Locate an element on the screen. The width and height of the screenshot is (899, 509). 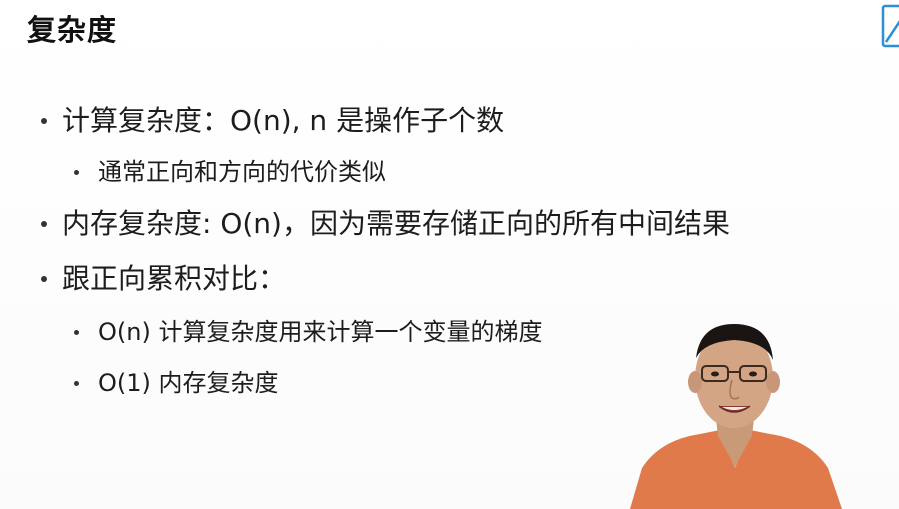
bullet-item: 通常正向和方向的代价类似 is located at coordinates (230, 172).